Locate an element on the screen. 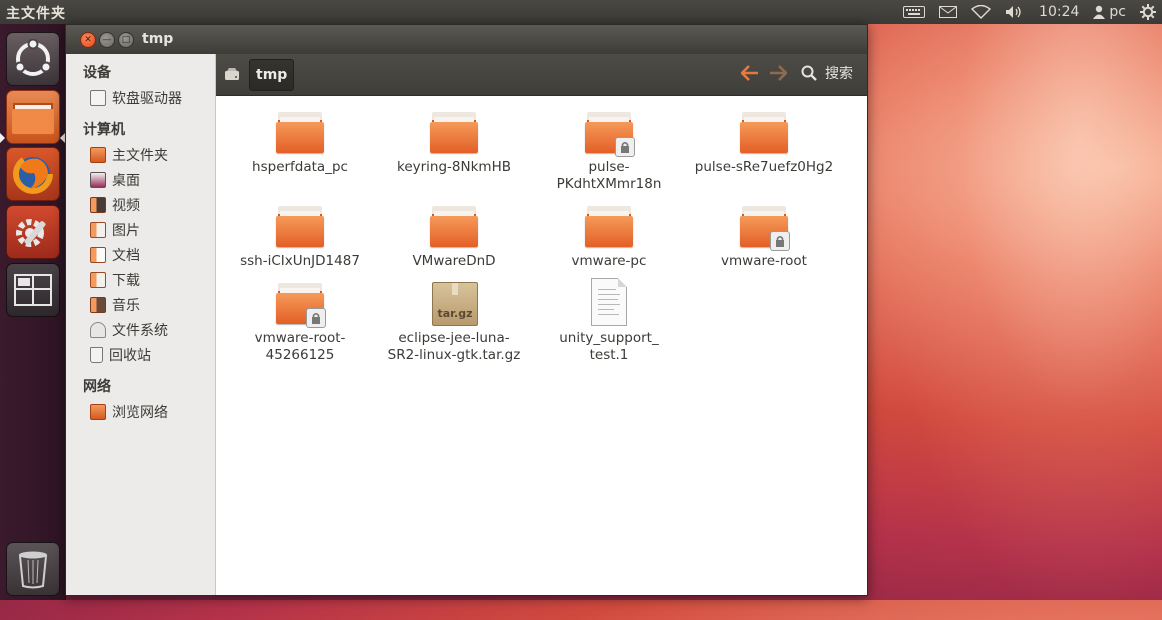 The width and height of the screenshot is (1162, 620). file-item: keyring-8NkmHB is located at coordinates (454, 143).